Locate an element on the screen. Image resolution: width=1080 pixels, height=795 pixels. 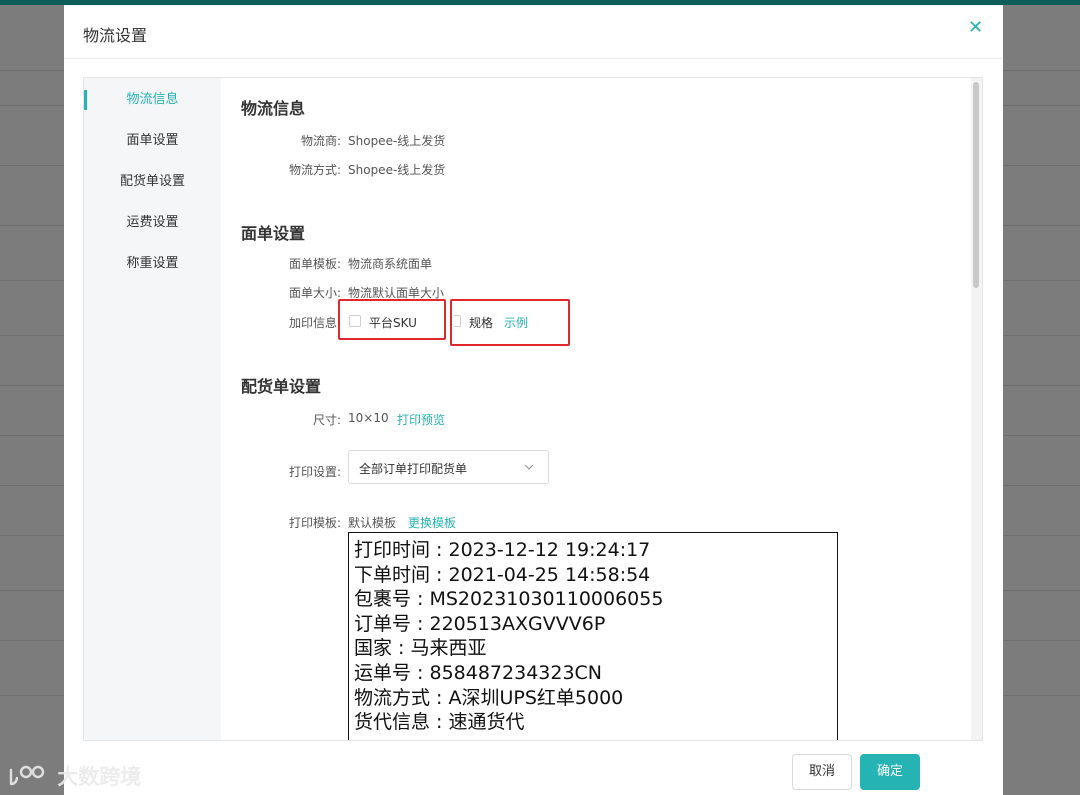
platform-sku-checkbox is located at coordinates (355, 321).